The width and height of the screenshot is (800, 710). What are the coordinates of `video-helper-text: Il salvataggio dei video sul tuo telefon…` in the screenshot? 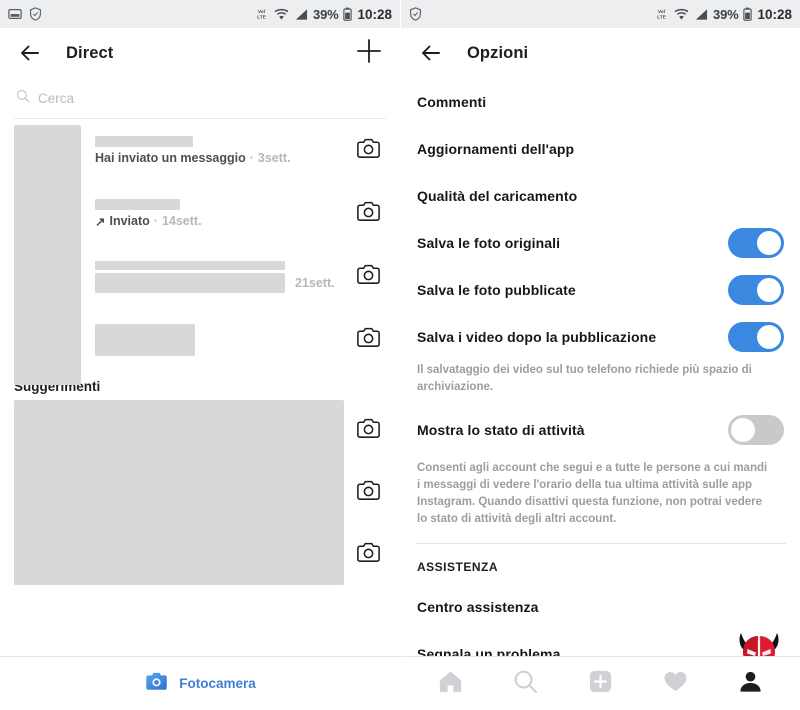 It's located at (584, 379).